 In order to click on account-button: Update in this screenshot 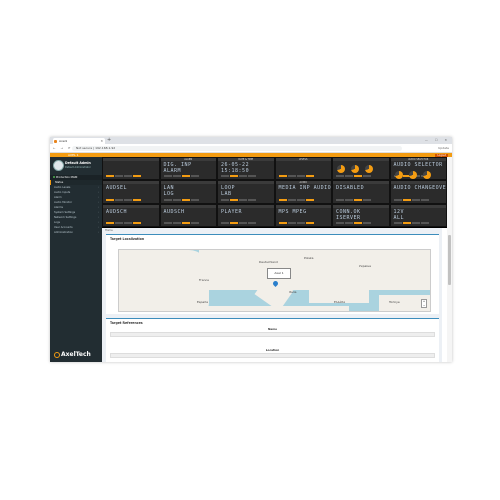, I will do `click(443, 148)`.